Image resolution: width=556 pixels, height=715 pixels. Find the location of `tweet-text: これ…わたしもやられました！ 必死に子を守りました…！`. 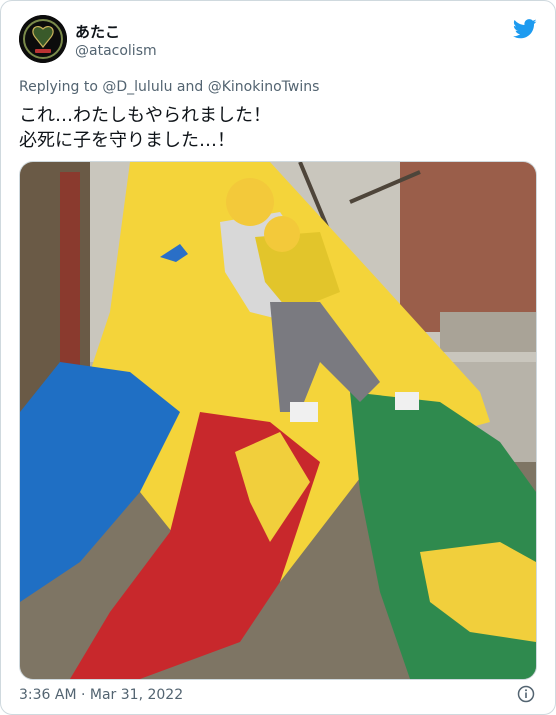

tweet-text: これ…わたしもやられました！ 必死に子を守りました…！ is located at coordinates (145, 128).